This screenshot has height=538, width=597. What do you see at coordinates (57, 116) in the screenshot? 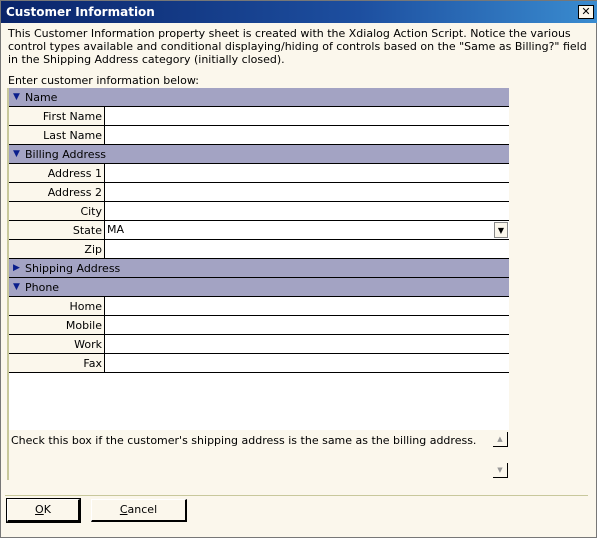
I see `field-label: First Name` at bounding box center [57, 116].